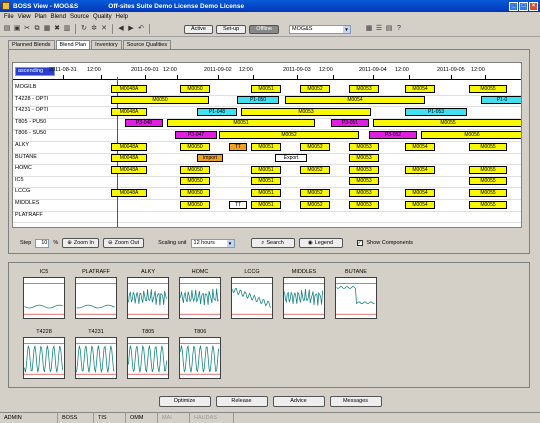 This screenshot has width=540, height=423. What do you see at coordinates (212, 243) in the screenshot?
I see `scaling-unit-combo: 12 hours ▼` at bounding box center [212, 243].